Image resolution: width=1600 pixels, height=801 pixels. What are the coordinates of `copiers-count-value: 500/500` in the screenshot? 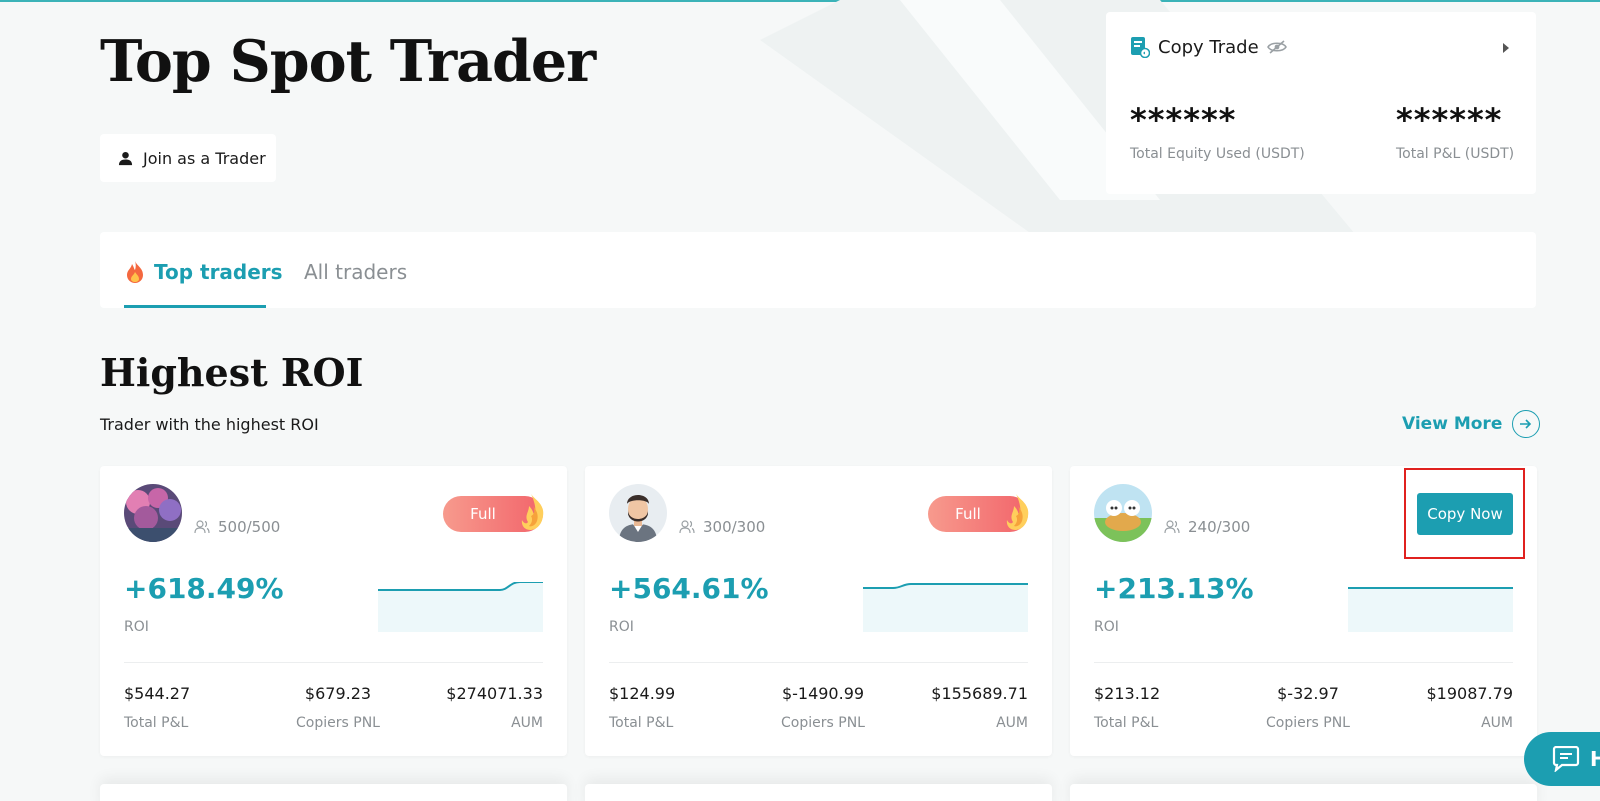 It's located at (249, 527).